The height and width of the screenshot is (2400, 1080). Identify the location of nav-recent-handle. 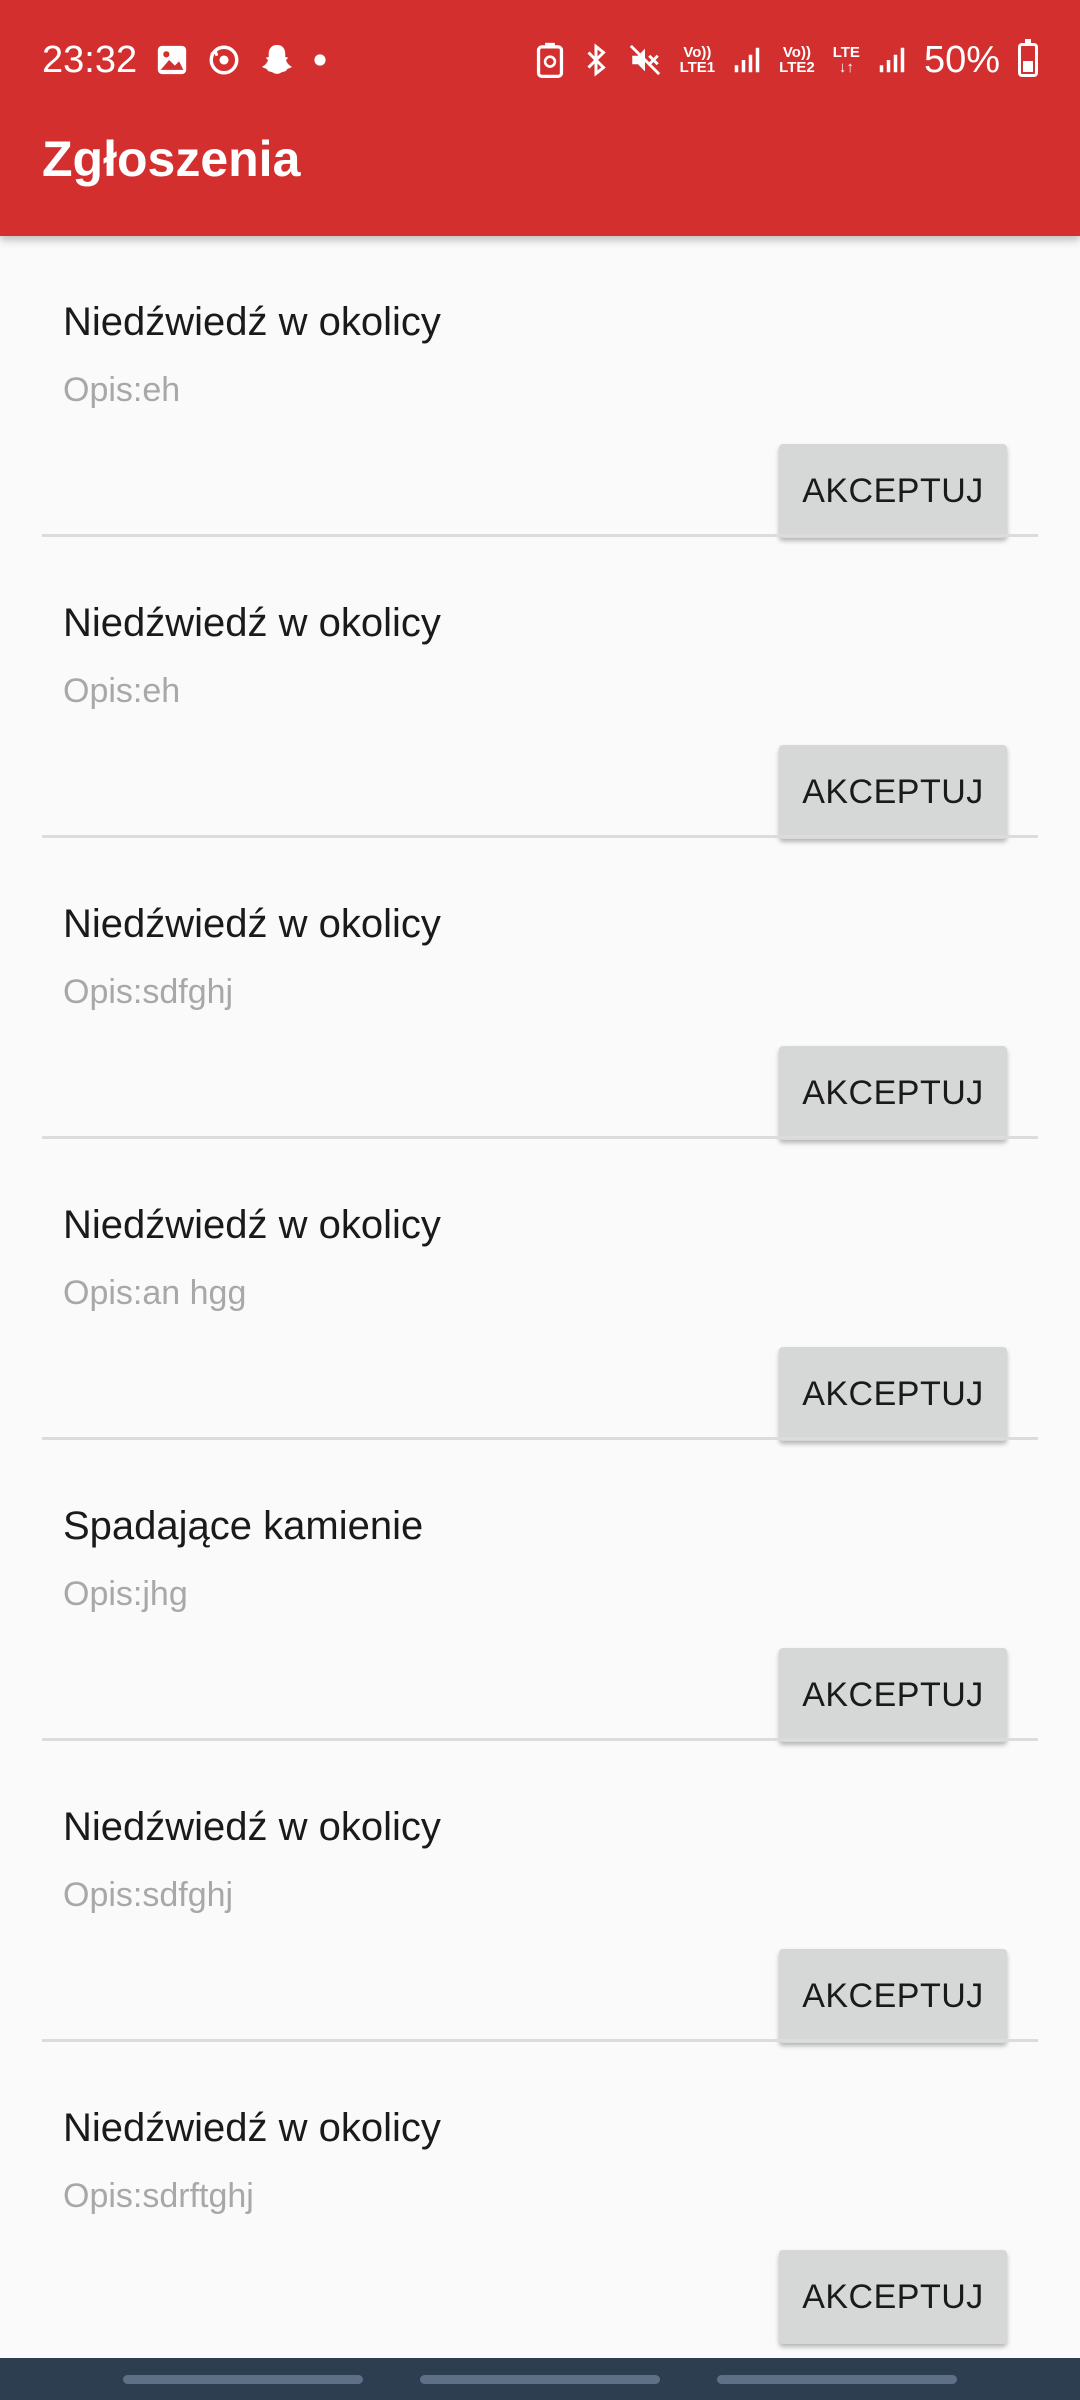
(243, 2379).